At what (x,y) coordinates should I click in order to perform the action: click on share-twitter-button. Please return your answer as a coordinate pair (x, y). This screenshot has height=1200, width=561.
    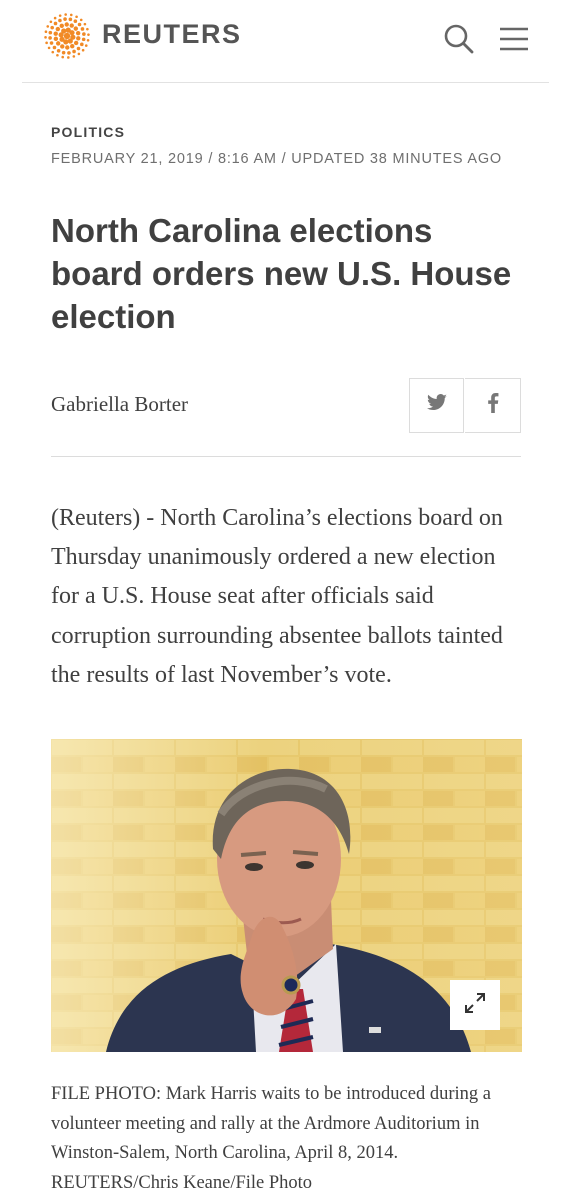
    Looking at the image, I should click on (436, 405).